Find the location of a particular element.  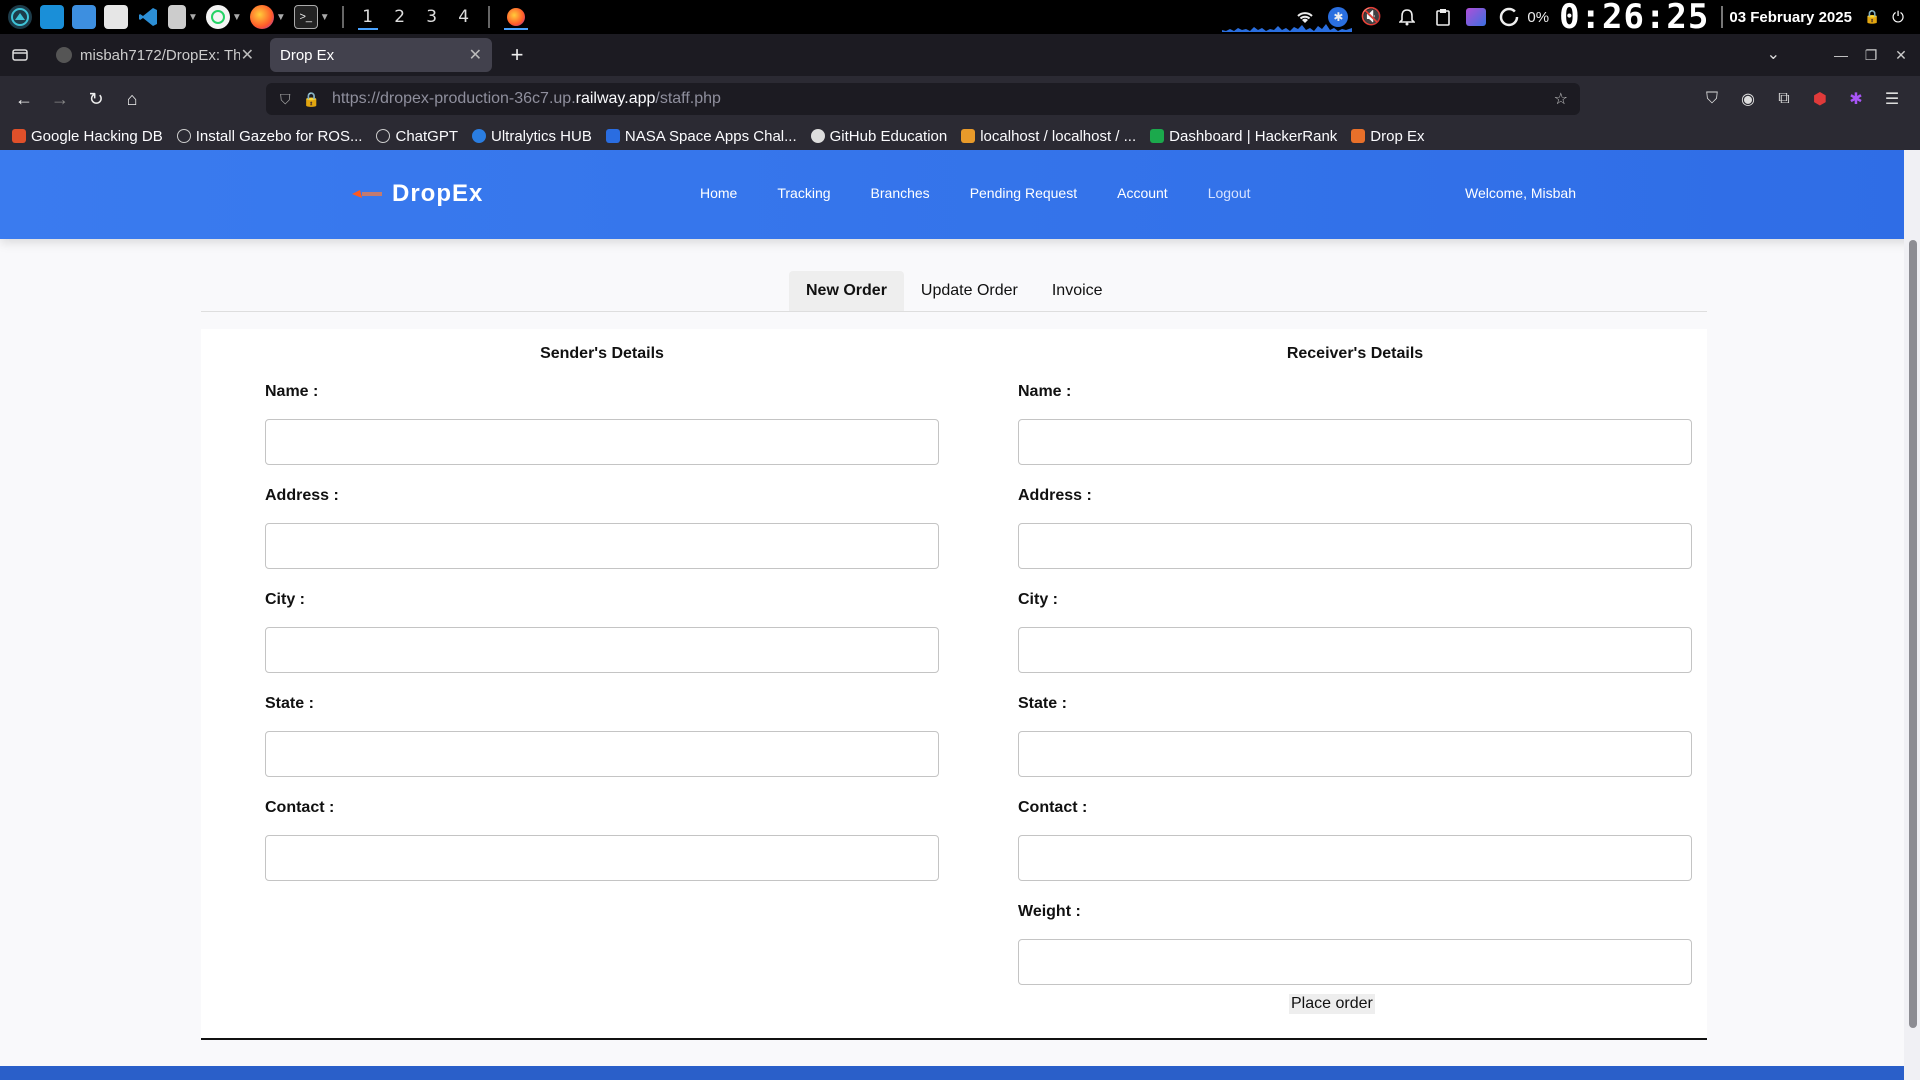

battery-percent: 0% is located at coordinates (1538, 17).